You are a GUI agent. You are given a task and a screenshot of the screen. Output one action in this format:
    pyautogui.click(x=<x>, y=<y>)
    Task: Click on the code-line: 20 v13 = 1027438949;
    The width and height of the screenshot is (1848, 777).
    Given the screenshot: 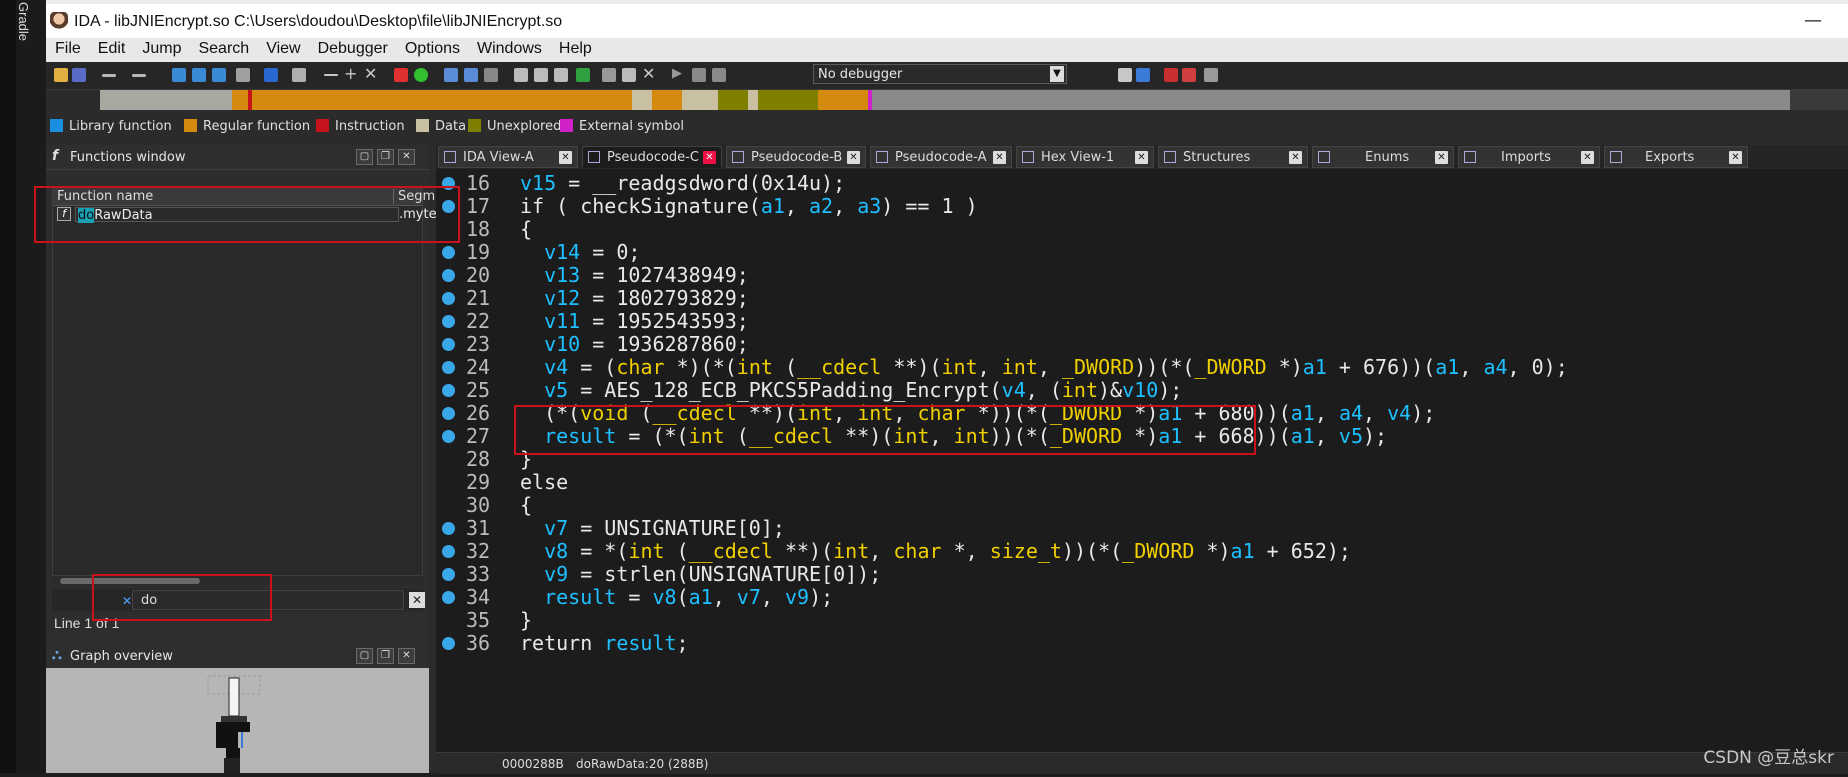 What is the action you would take?
    pyautogui.click(x=1142, y=275)
    